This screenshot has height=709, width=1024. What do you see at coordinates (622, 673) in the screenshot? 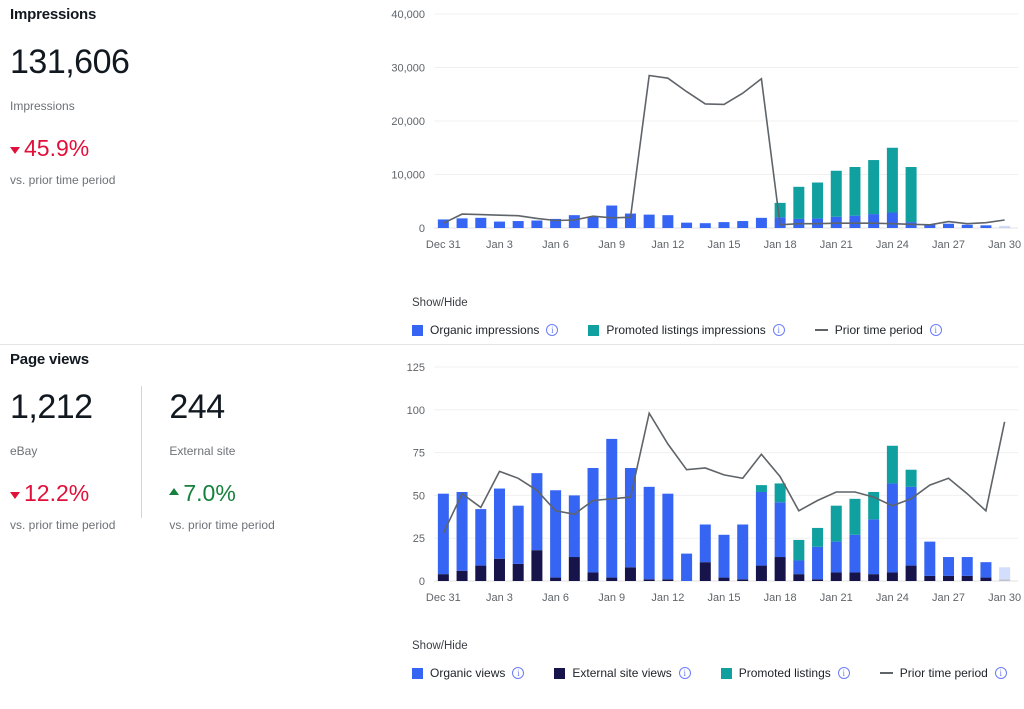
I see `legend-item-external-site-views: External site views i` at bounding box center [622, 673].